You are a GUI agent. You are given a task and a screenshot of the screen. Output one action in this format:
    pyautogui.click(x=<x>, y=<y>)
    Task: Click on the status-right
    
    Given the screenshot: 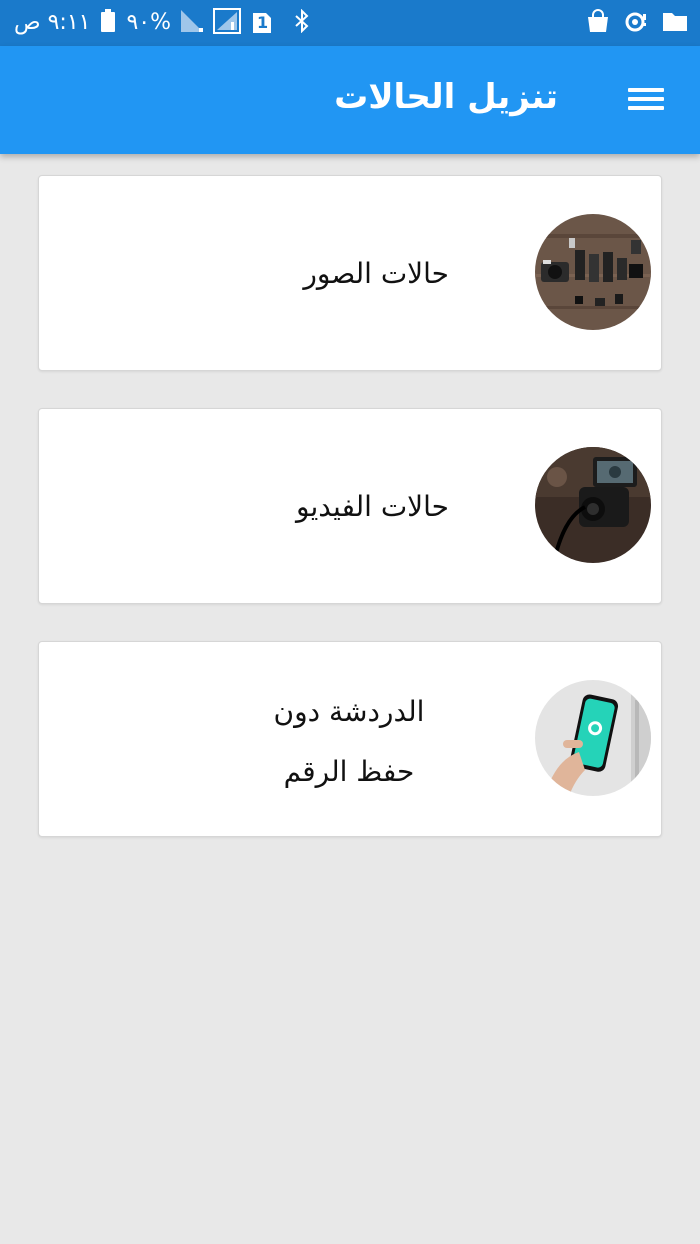 What is the action you would take?
    pyautogui.click(x=637, y=23)
    